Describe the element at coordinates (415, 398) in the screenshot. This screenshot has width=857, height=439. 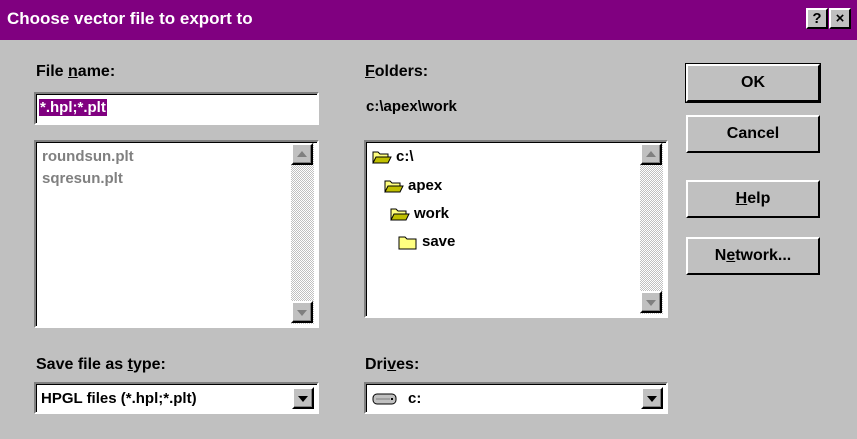
I see `drives-value: c:` at that location.